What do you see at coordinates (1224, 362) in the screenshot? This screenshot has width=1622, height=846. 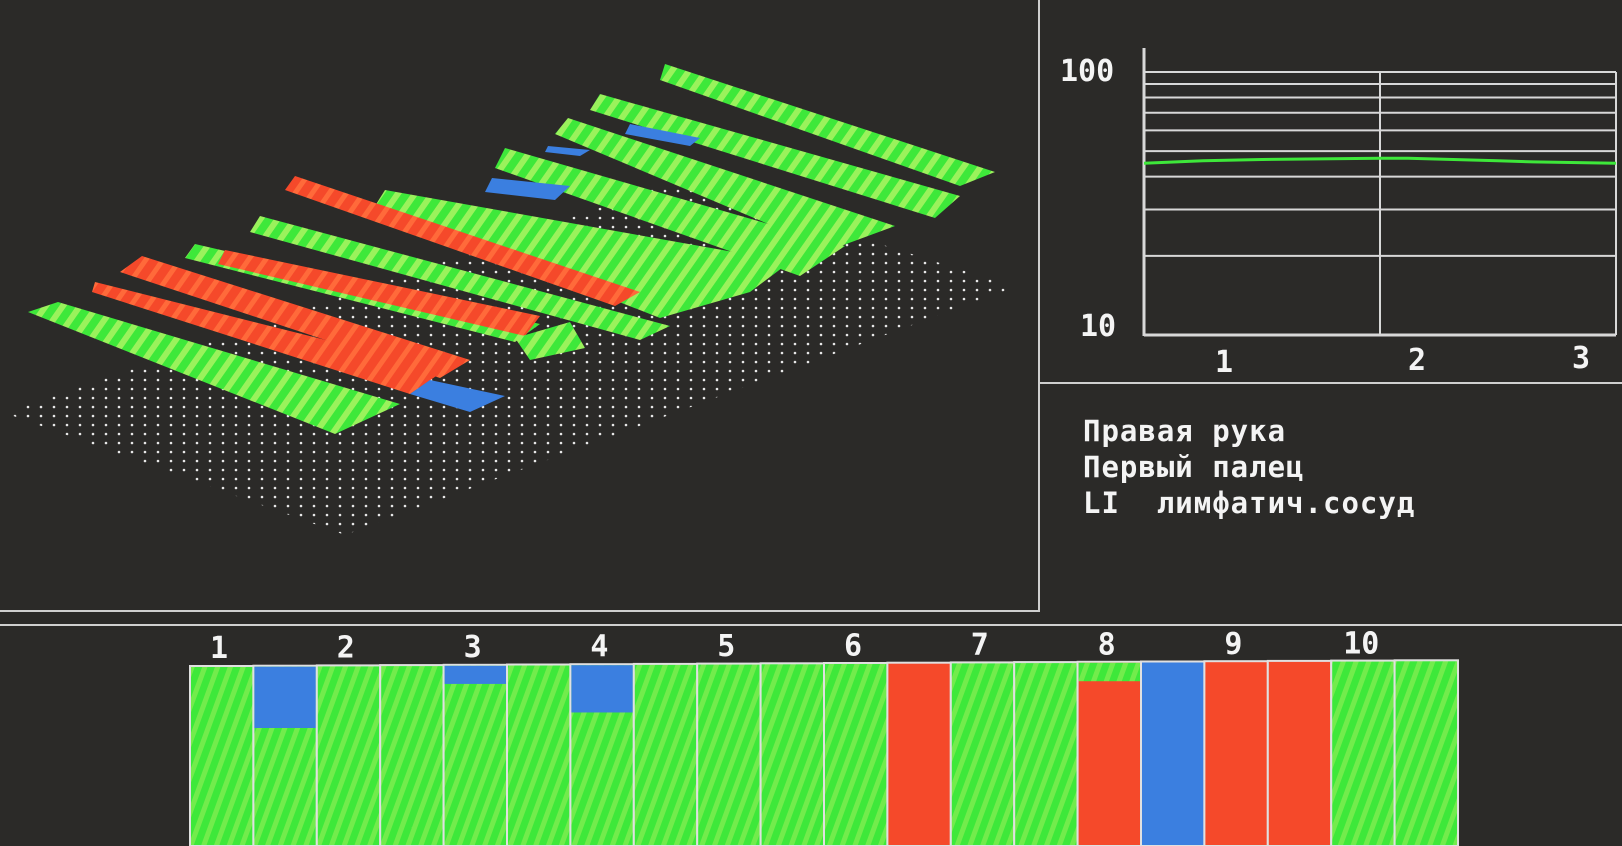 I see `trend-x-tick-label: 1` at bounding box center [1224, 362].